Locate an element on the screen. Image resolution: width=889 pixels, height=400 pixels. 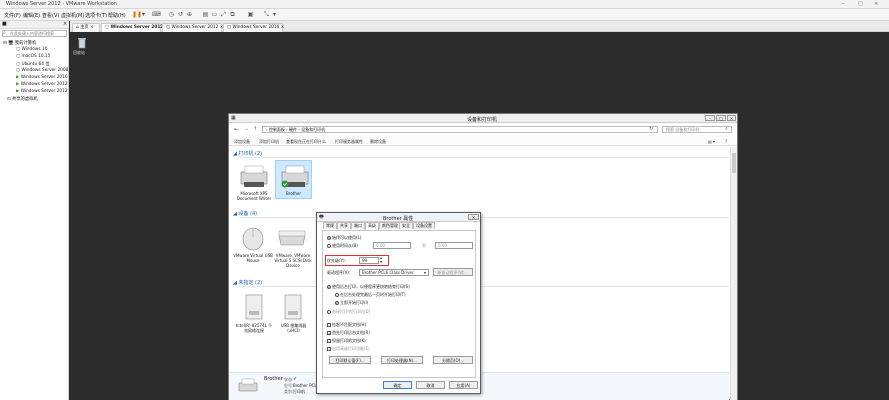
apply-button: 应用(A) is located at coordinates (463, 385).